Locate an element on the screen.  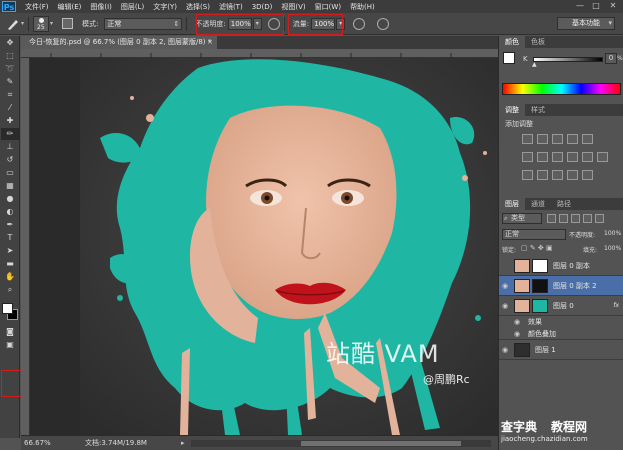
layer-row: ◉ 图层 0 fx is located at coordinates (561, 306).